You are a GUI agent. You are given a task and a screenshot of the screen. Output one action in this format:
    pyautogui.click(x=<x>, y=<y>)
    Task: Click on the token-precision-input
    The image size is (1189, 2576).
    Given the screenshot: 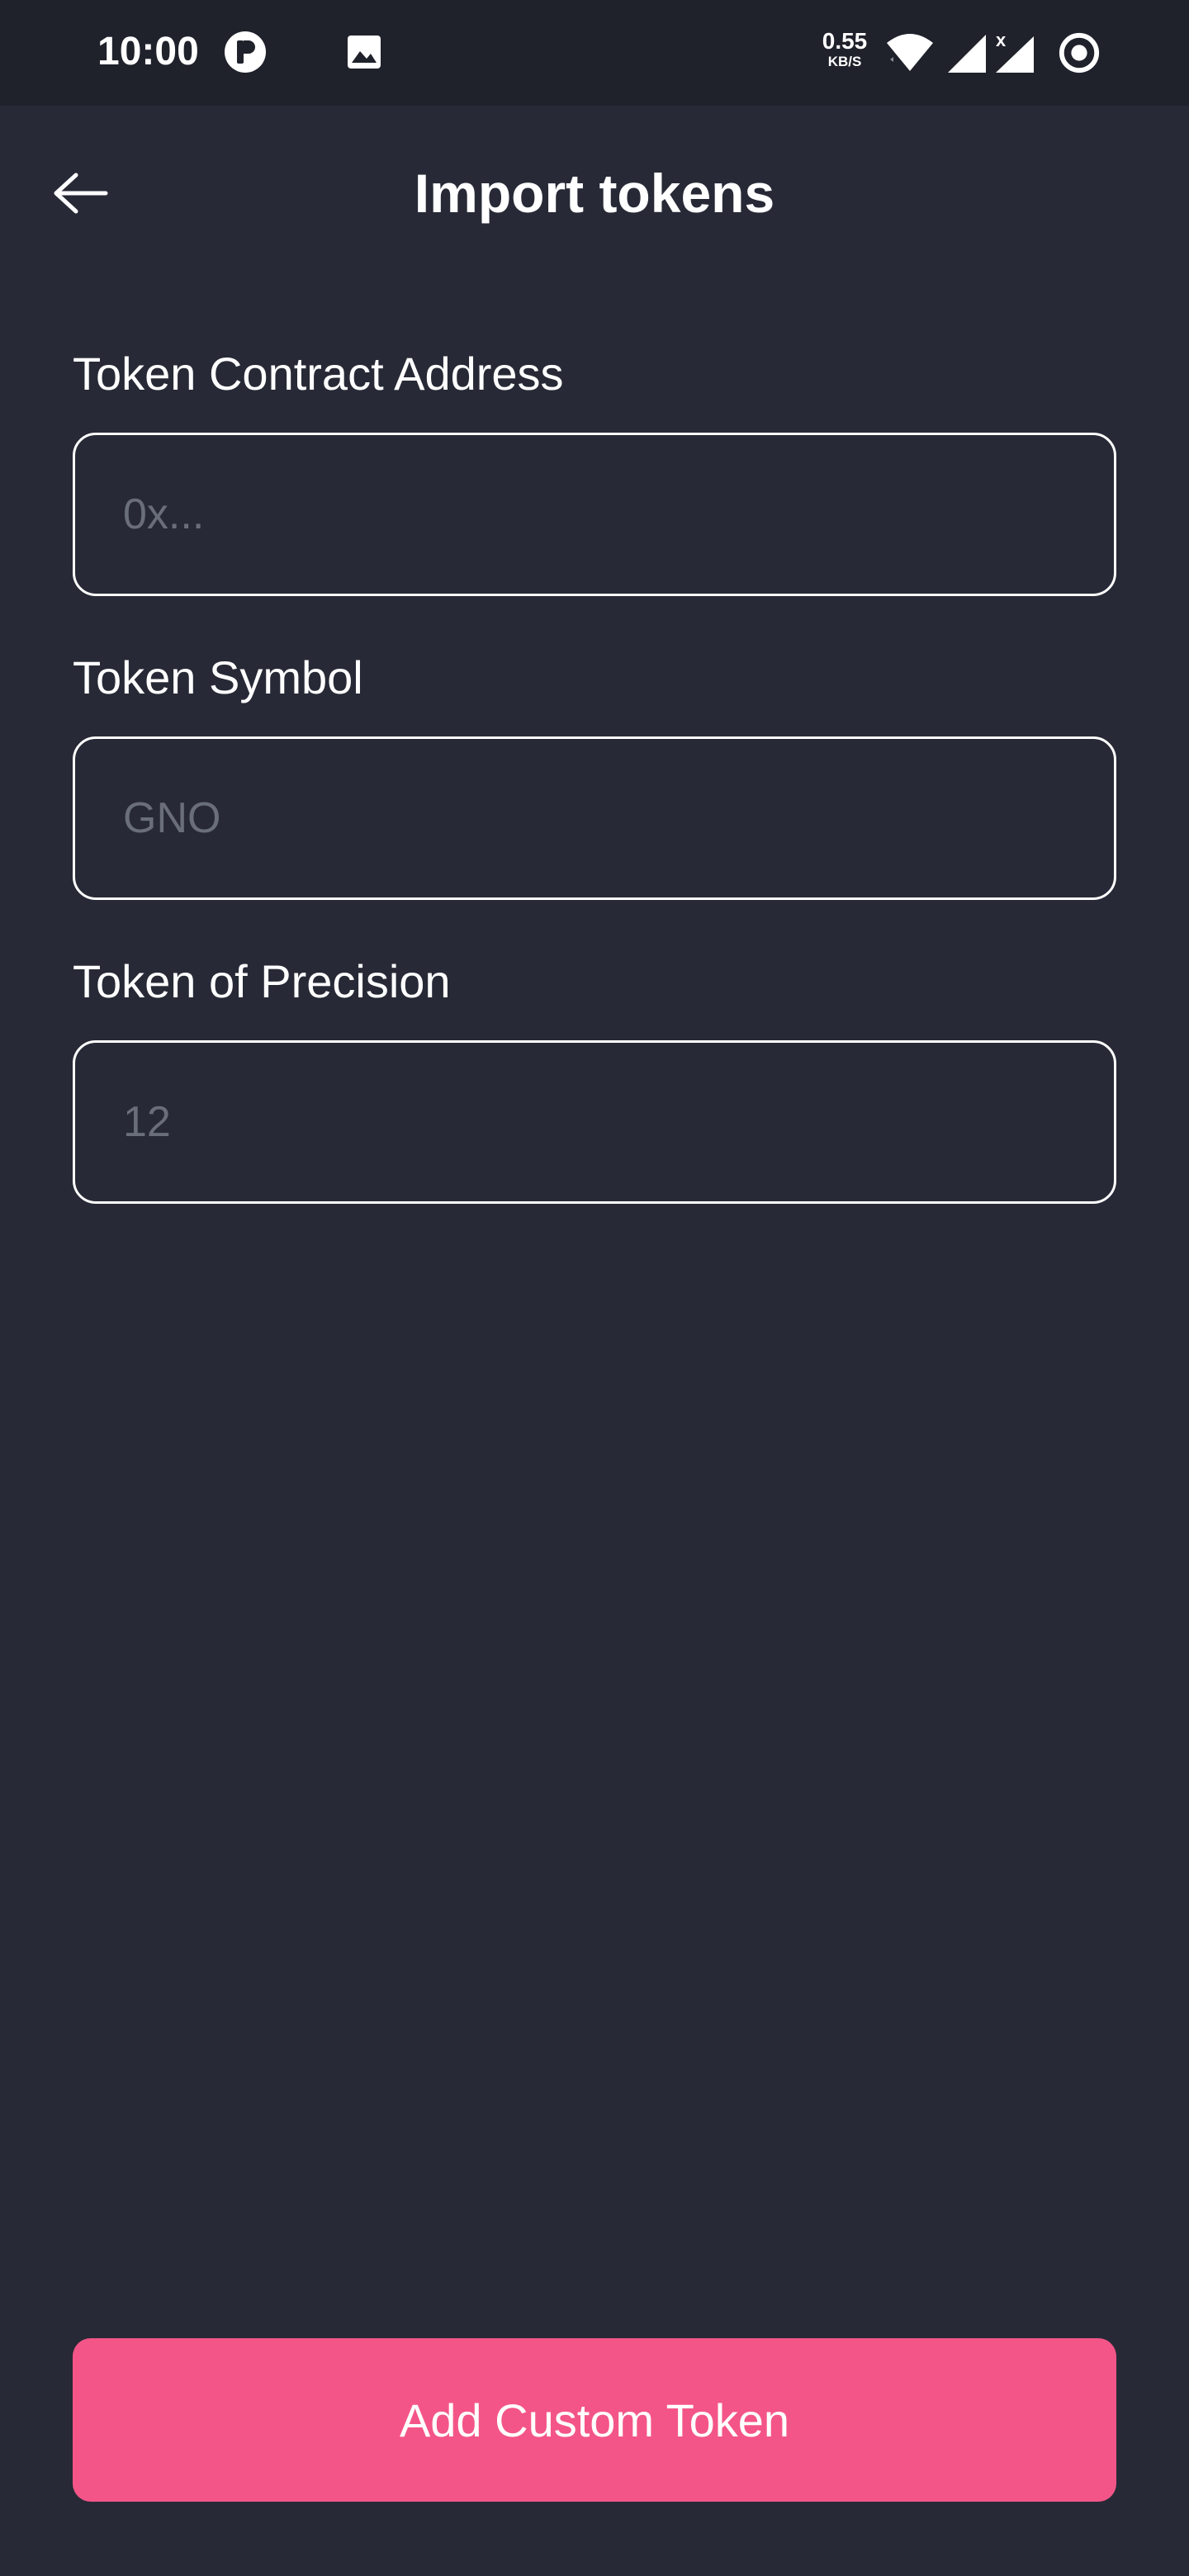 What is the action you would take?
    pyautogui.click(x=594, y=1122)
    